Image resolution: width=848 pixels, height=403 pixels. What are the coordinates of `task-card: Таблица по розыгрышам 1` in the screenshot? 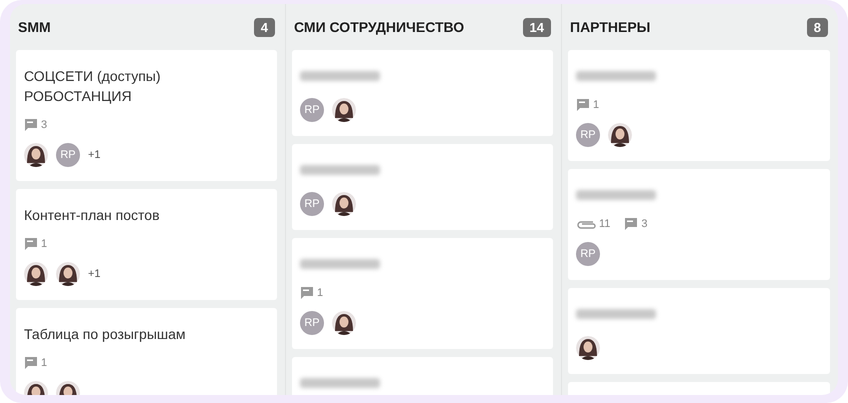 It's located at (146, 351).